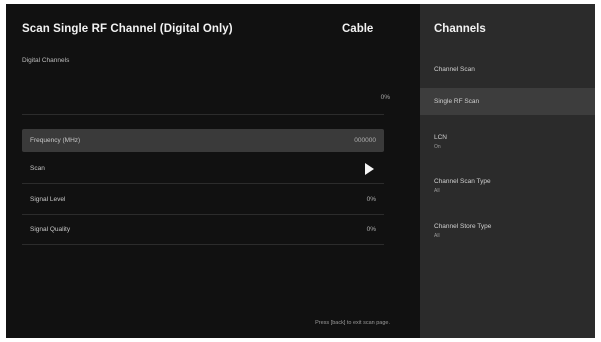 The height and width of the screenshot is (342, 601). Describe the element at coordinates (507, 145) in the screenshot. I see `sidebar-item-lcn: LCN On` at that location.